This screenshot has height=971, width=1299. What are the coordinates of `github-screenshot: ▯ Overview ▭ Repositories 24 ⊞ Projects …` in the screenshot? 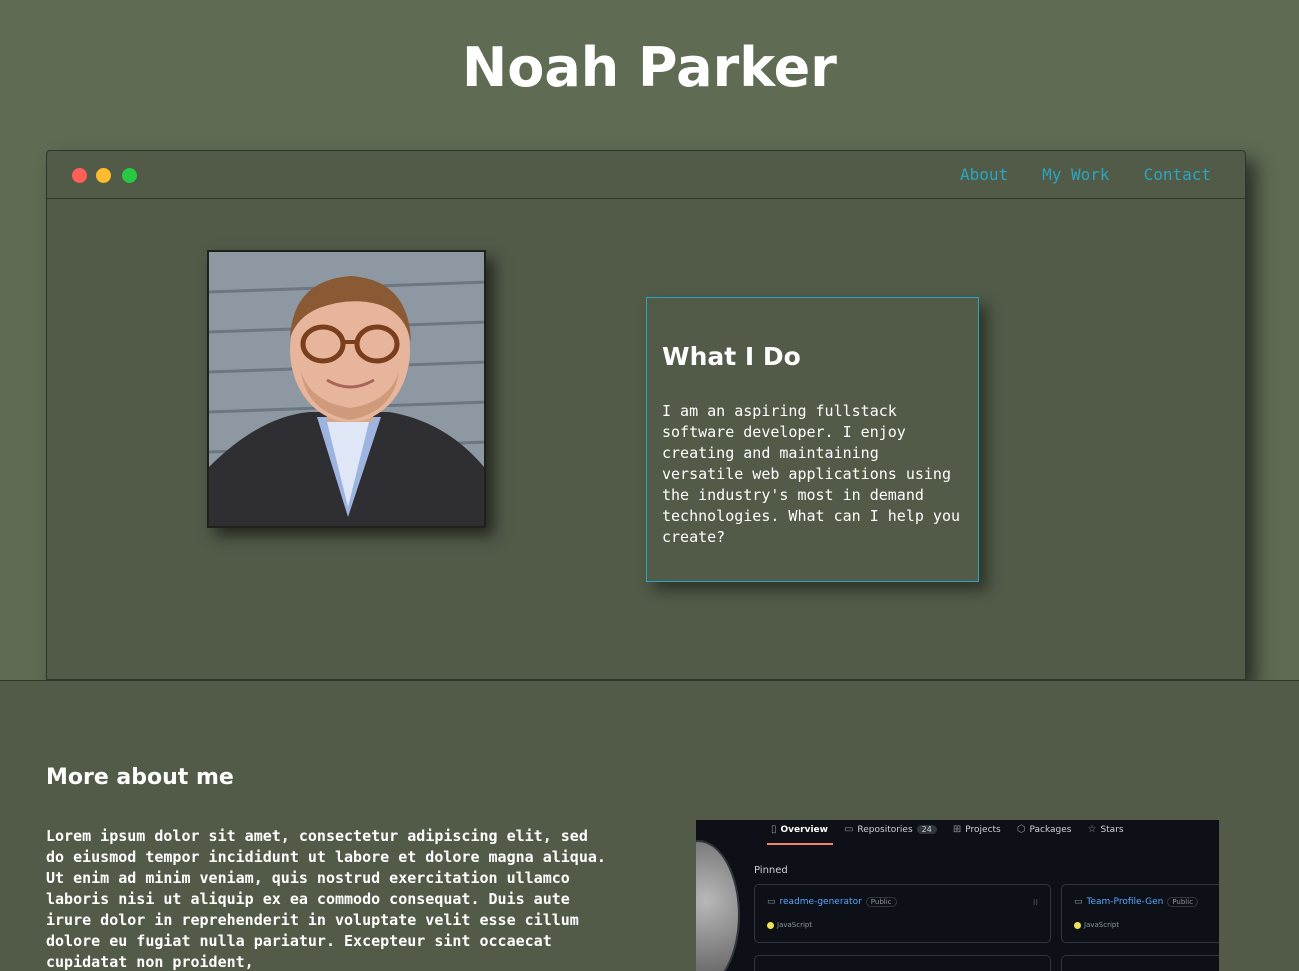 It's located at (957, 895).